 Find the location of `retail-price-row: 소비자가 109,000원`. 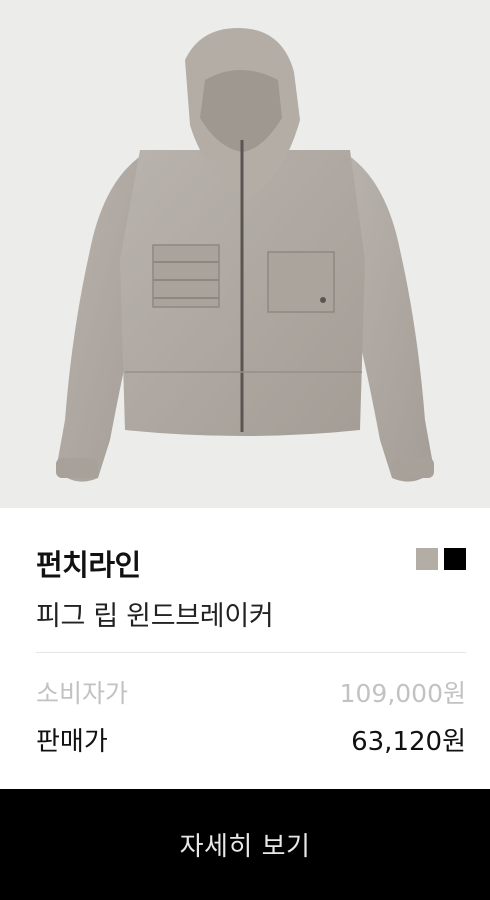

retail-price-row: 소비자가 109,000원 is located at coordinates (251, 692).